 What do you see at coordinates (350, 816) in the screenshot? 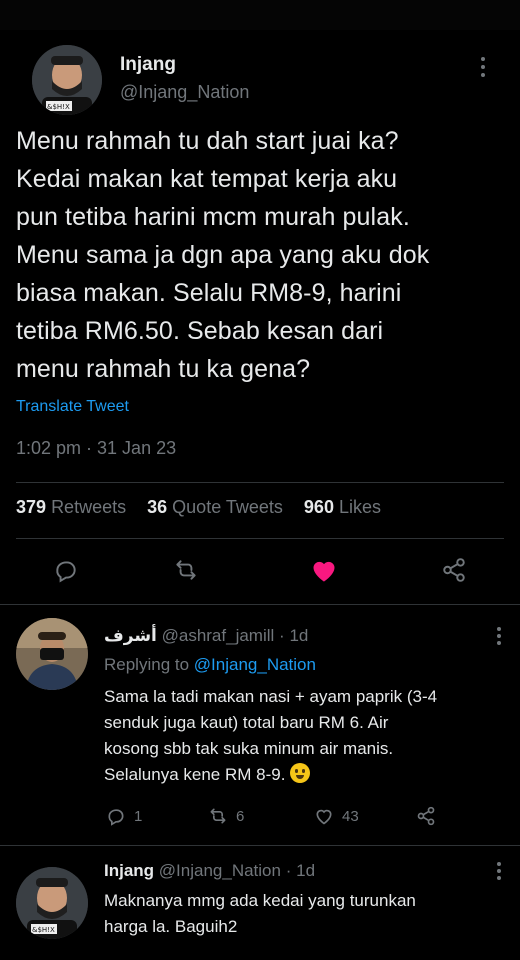
I see `like-count: 43` at bounding box center [350, 816].